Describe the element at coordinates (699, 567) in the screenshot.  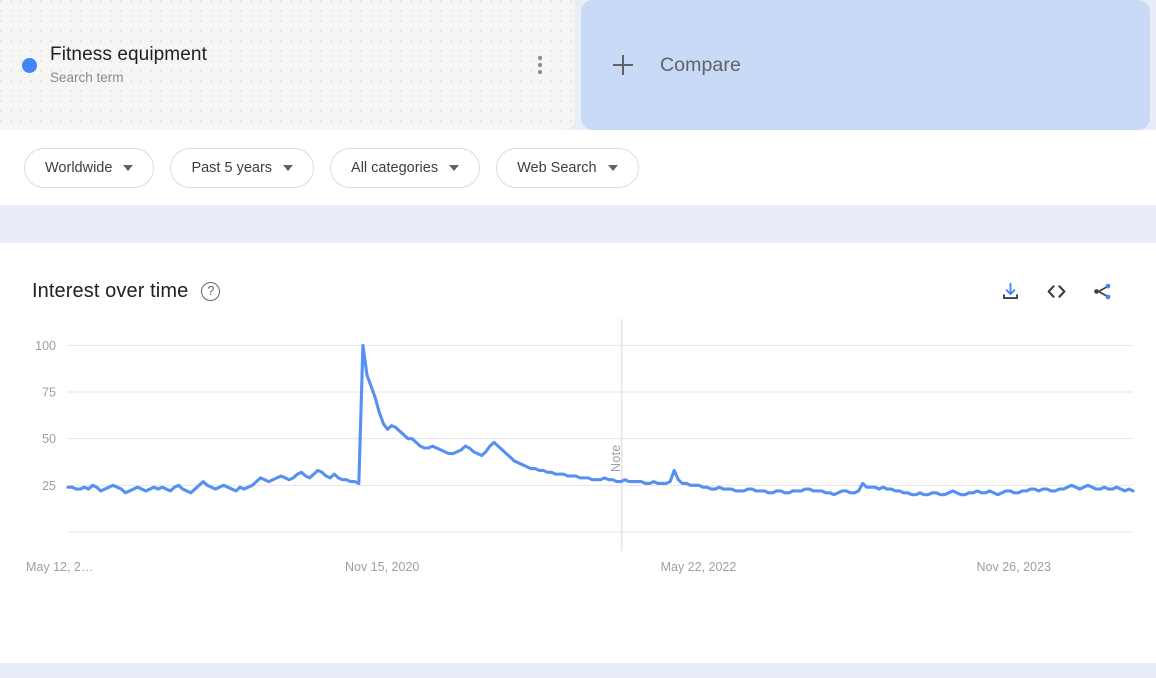
I see `svg-text: May 22, 2022` at that location.